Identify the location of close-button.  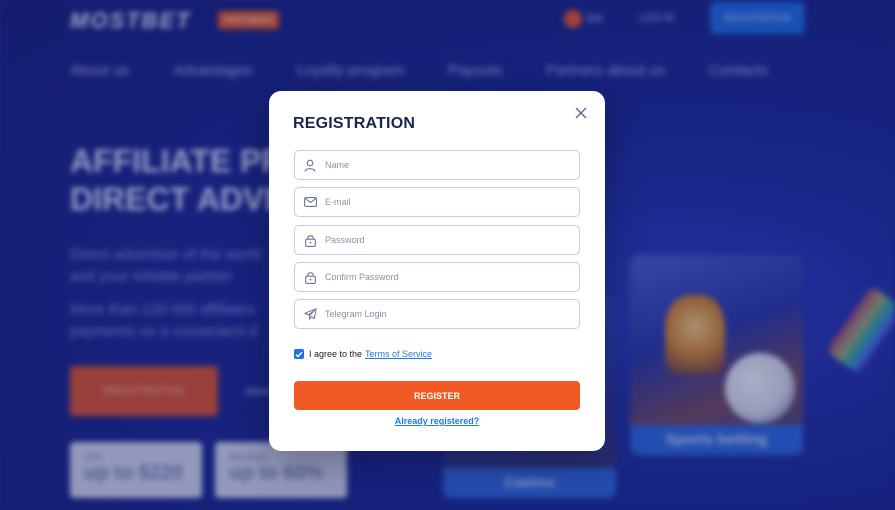
(582, 114).